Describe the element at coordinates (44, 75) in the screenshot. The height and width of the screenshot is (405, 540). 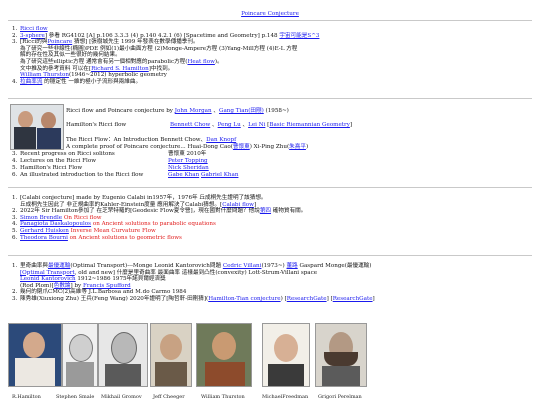
I see `reference-link: William Thurston` at that location.